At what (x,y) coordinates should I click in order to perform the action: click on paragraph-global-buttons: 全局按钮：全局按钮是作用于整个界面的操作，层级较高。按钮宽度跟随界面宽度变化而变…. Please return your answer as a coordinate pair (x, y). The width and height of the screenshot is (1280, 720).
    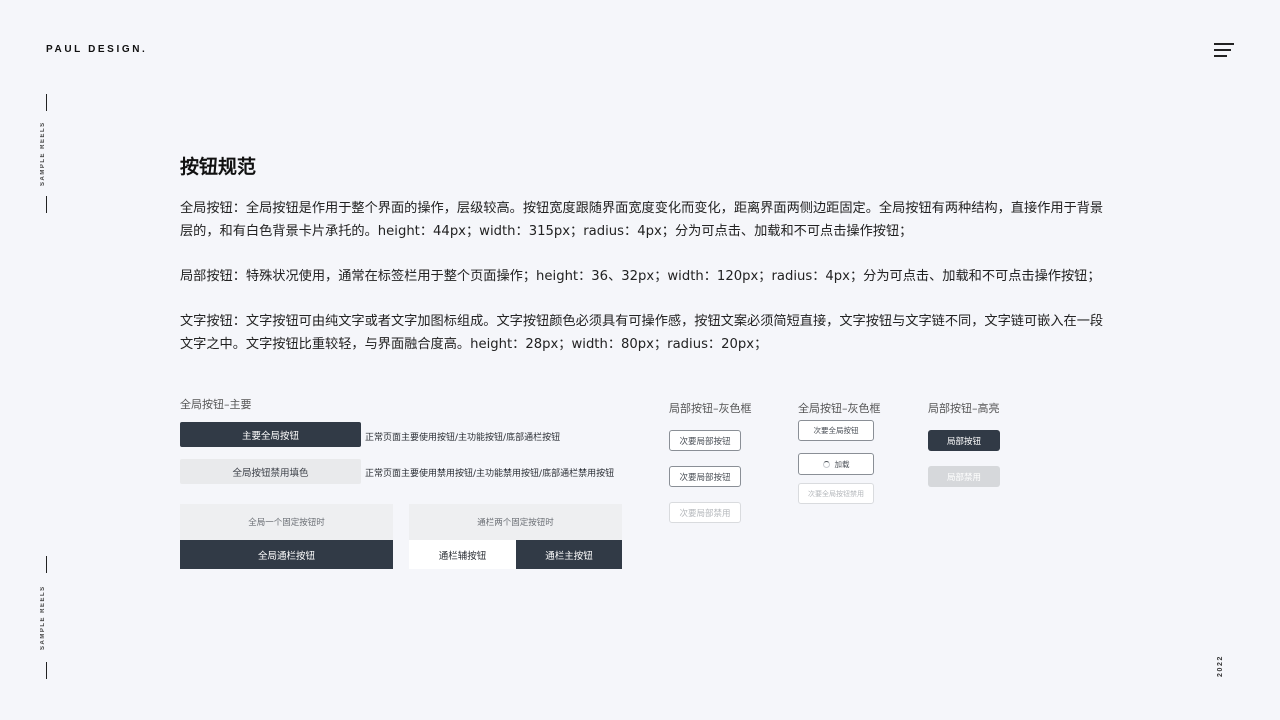
    Looking at the image, I should click on (642, 220).